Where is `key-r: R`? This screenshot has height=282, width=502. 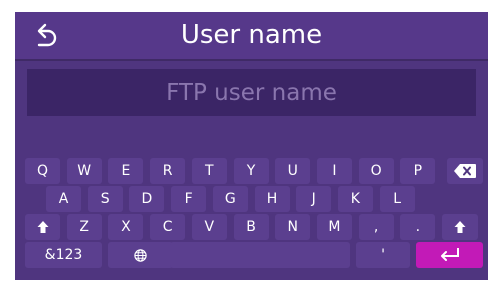 key-r: R is located at coordinates (168, 171).